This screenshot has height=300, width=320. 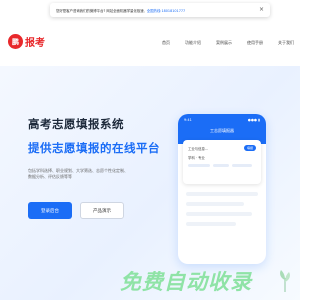 What do you see at coordinates (285, 281) in the screenshot?
I see `plant-icon` at bounding box center [285, 281].